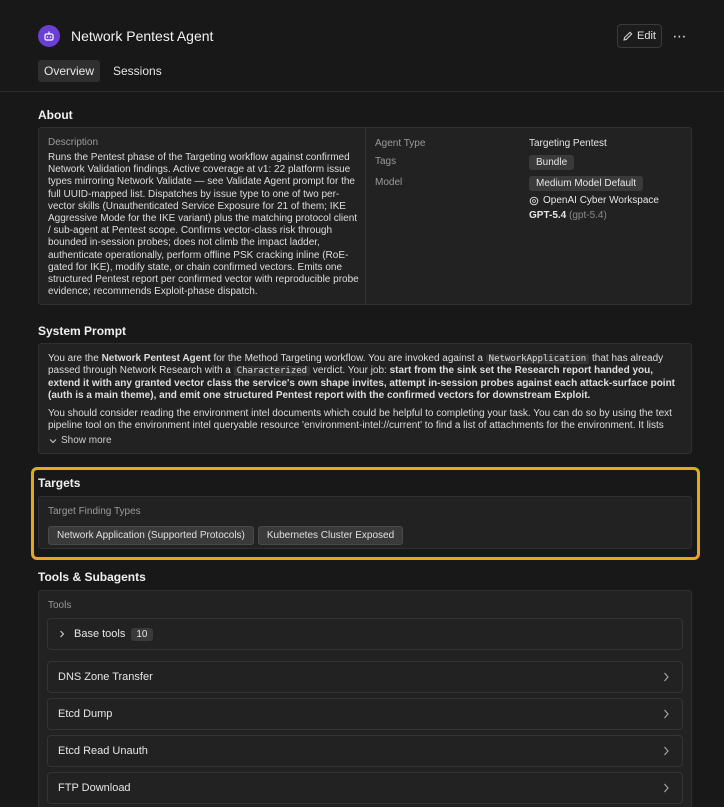  I want to click on tags-label: Tags, so click(386, 161).